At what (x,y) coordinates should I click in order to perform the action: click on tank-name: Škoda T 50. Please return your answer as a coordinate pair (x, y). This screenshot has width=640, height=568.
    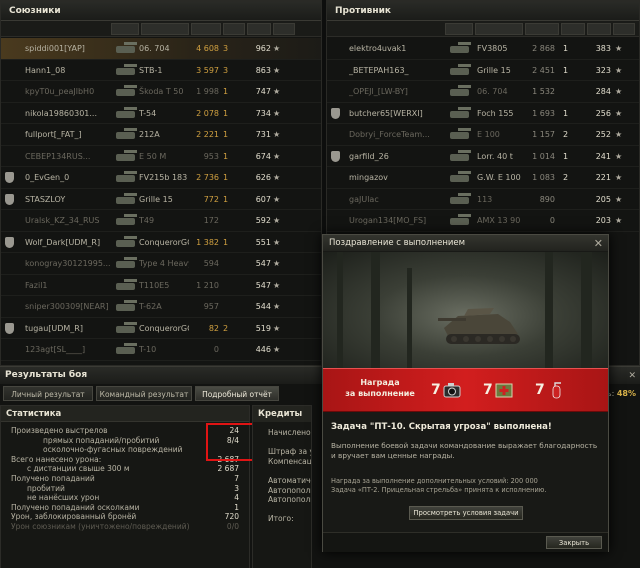
    Looking at the image, I should click on (161, 91).